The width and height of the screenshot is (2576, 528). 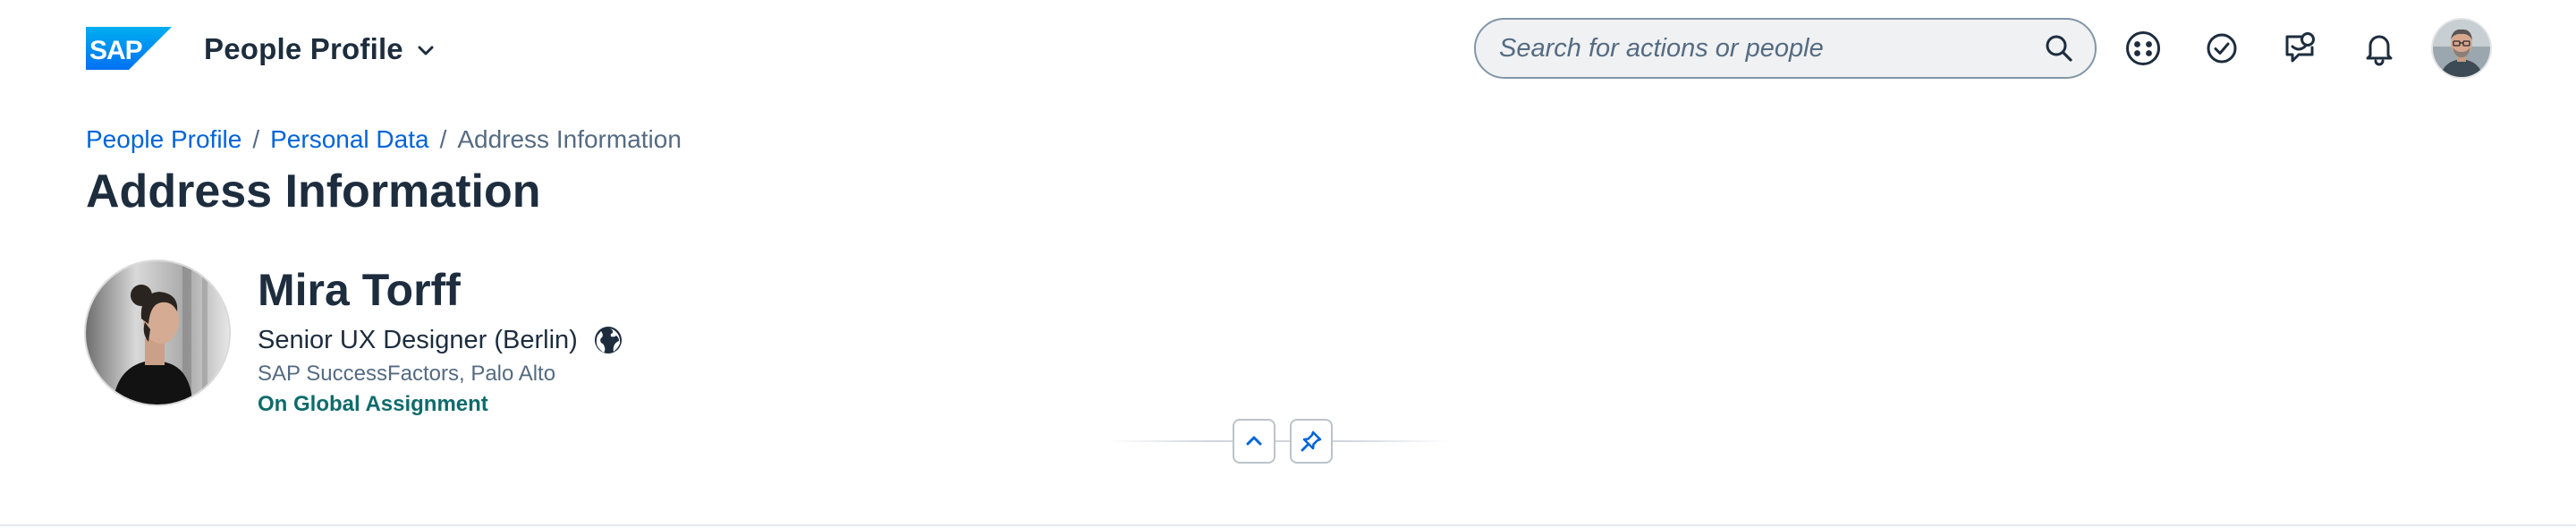 What do you see at coordinates (115, 50) in the screenshot?
I see `svg-text: SAP` at bounding box center [115, 50].